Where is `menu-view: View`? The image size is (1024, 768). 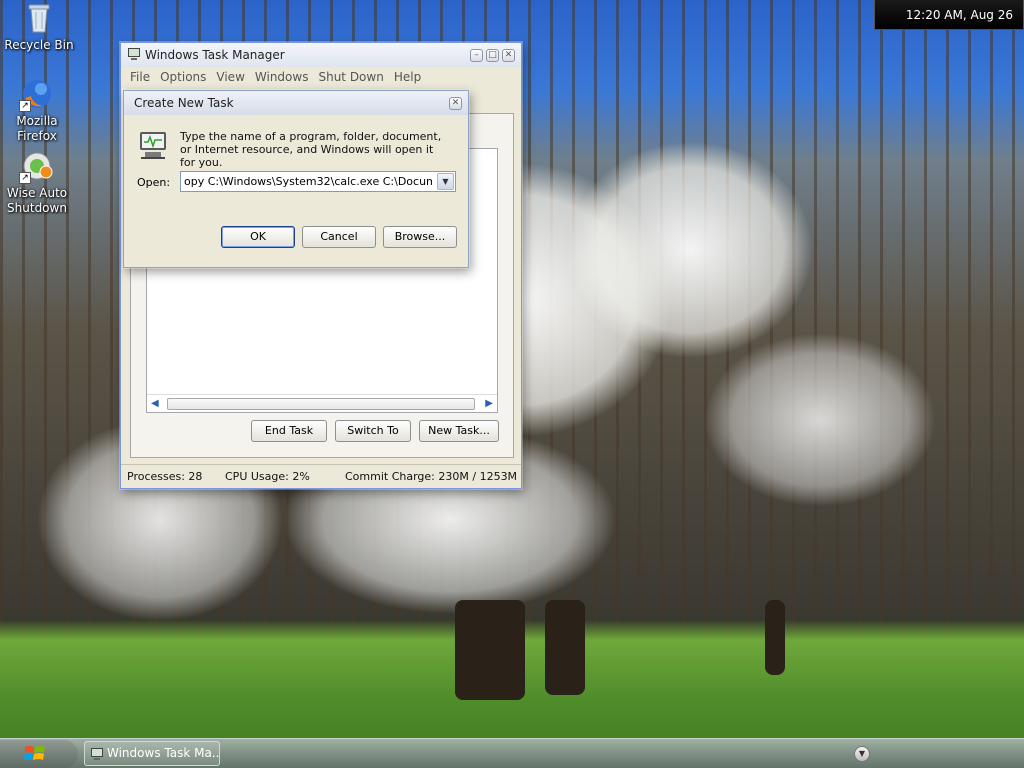
menu-view: View is located at coordinates (230, 77).